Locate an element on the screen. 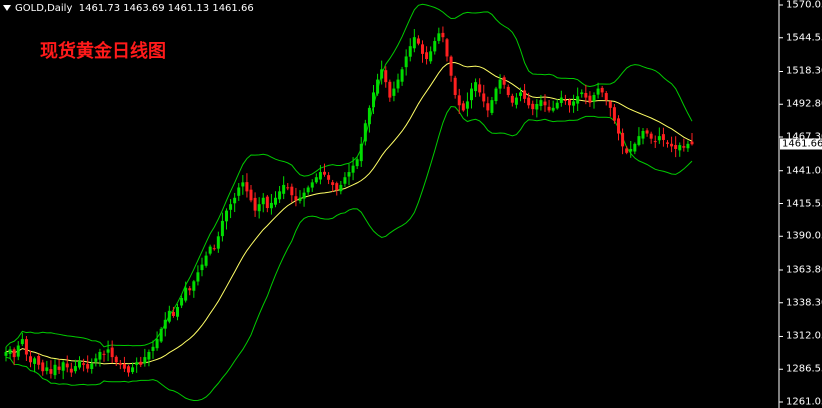 This screenshot has width=822, height=408. symbol-label: GOLD,Daily is located at coordinates (44, 8).